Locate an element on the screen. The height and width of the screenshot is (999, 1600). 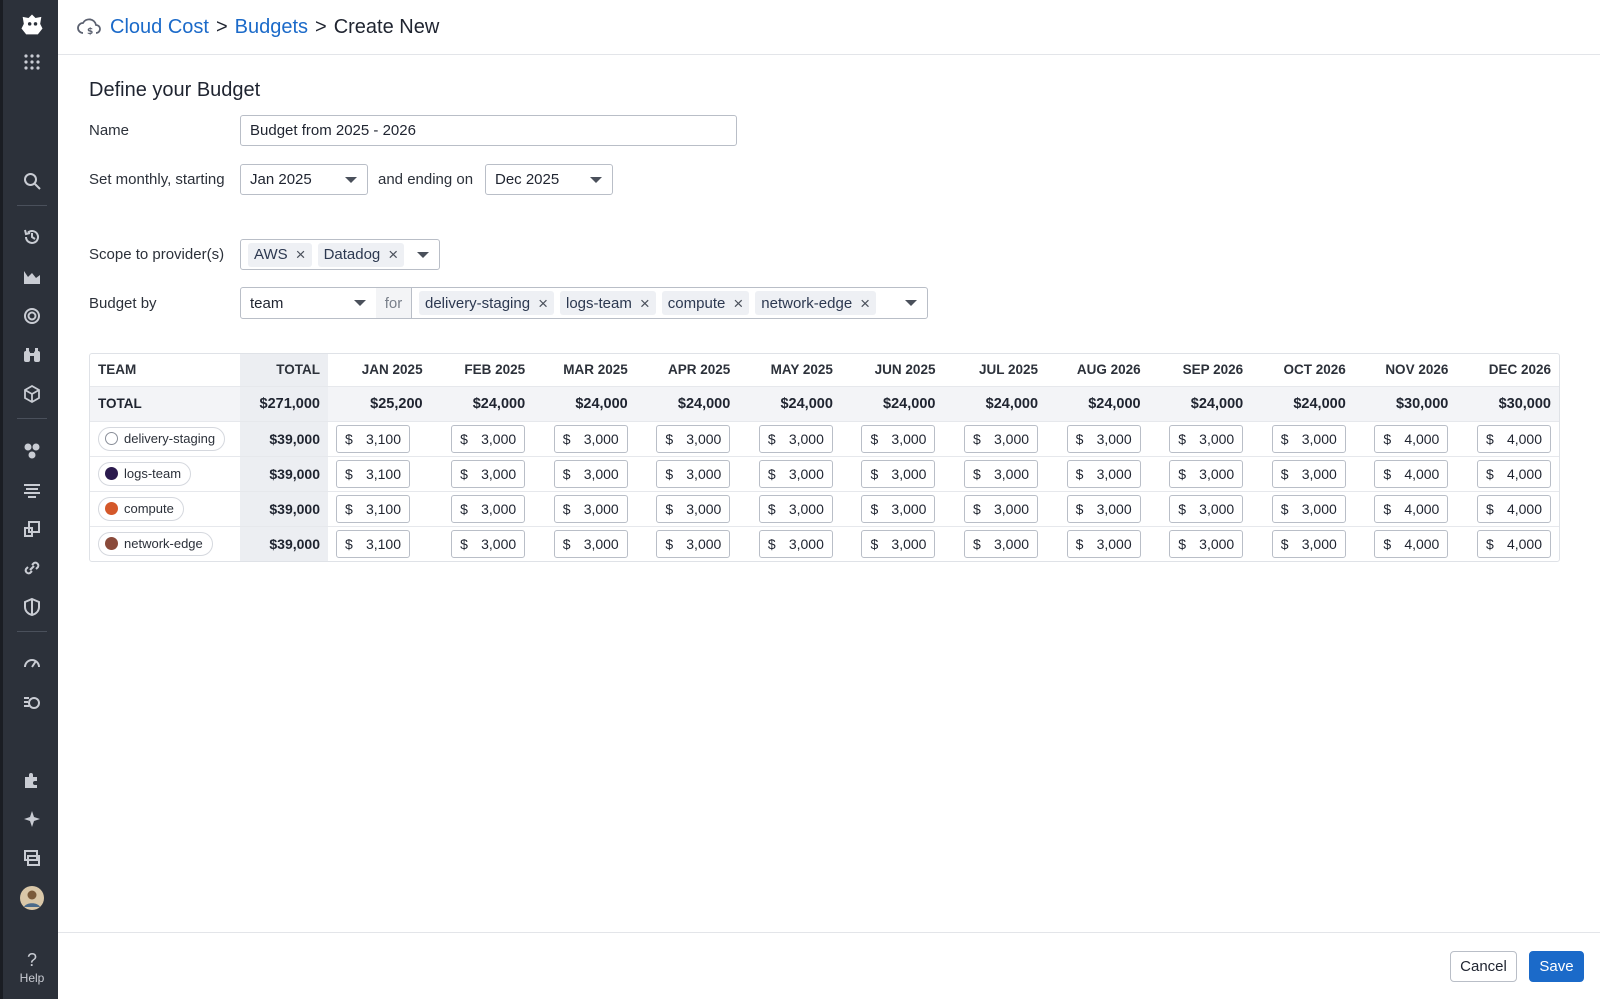
sparkle-icon is located at coordinates (32, 819).